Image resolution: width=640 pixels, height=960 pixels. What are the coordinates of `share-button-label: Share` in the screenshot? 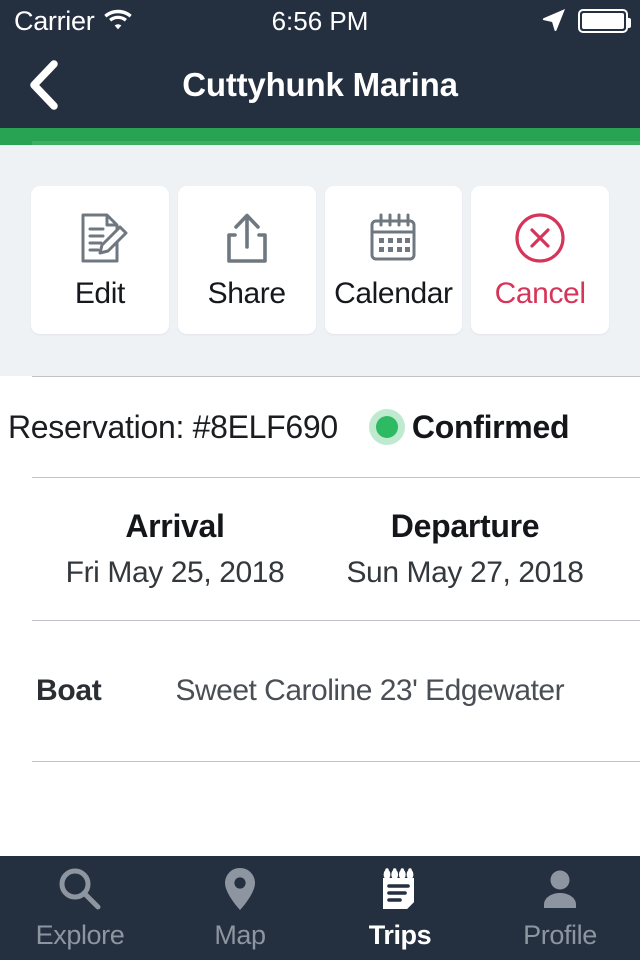 It's located at (246, 293).